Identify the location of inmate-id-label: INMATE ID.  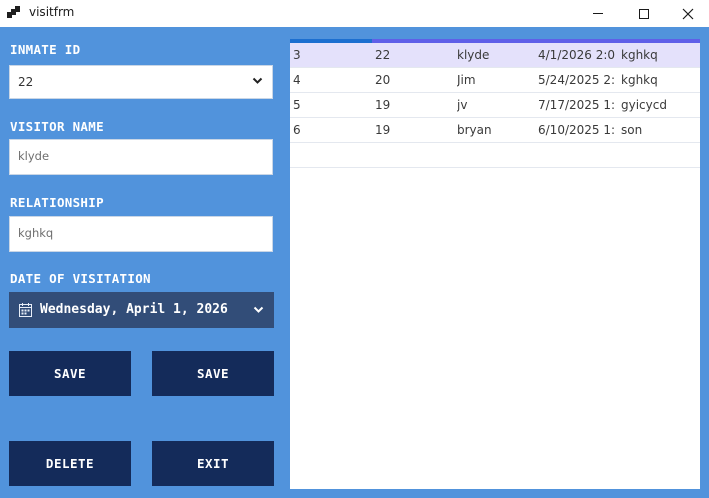
(45, 49).